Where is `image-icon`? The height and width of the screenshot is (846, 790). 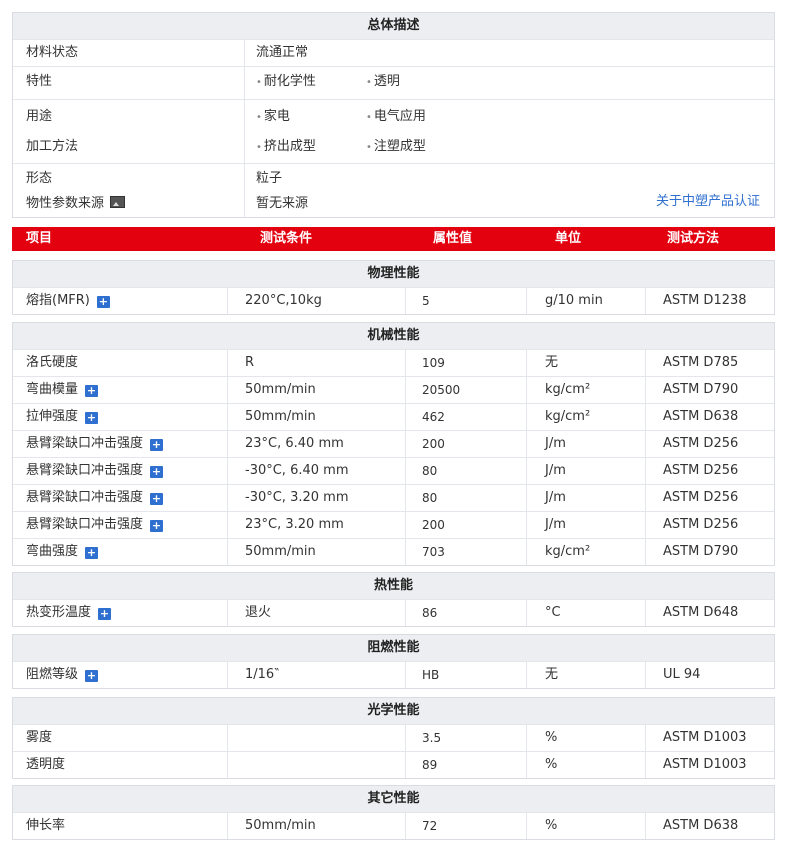 image-icon is located at coordinates (118, 202).